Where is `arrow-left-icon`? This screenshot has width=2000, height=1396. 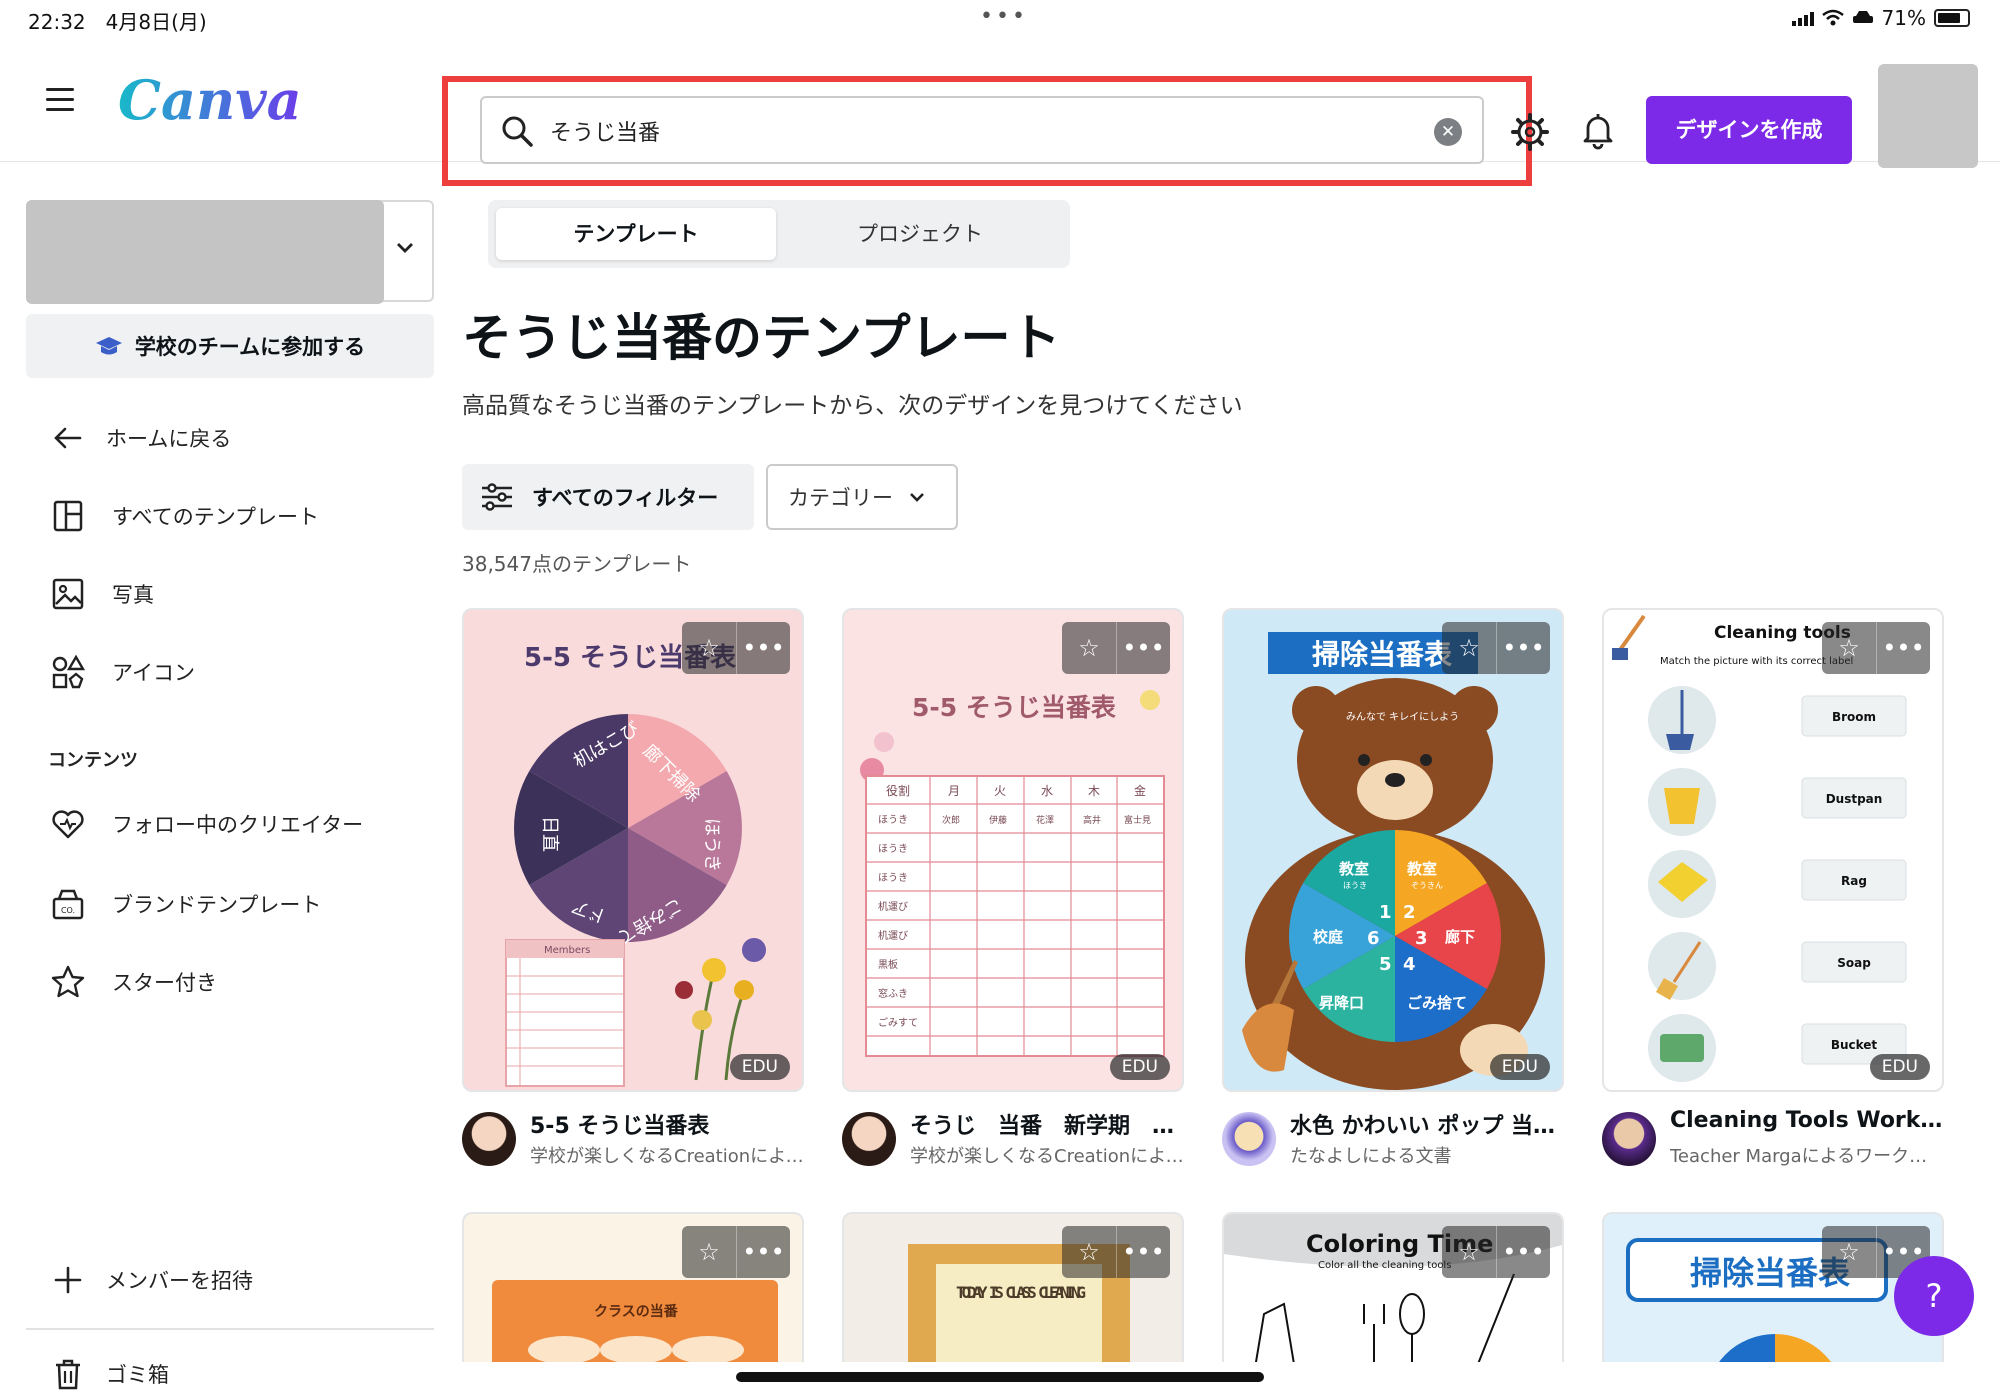 arrow-left-icon is located at coordinates (68, 438).